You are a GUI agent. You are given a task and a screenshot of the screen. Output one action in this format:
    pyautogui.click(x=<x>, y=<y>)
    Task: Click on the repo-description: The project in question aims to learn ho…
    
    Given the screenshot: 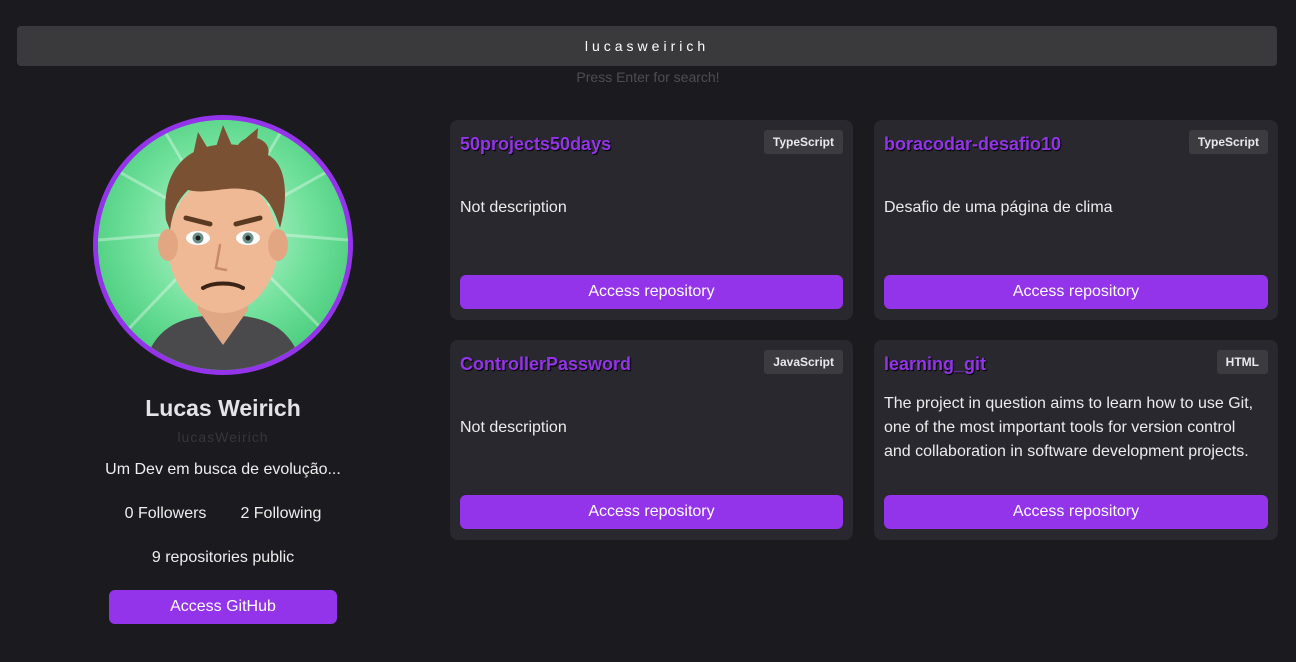 What is the action you would take?
    pyautogui.click(x=1069, y=427)
    